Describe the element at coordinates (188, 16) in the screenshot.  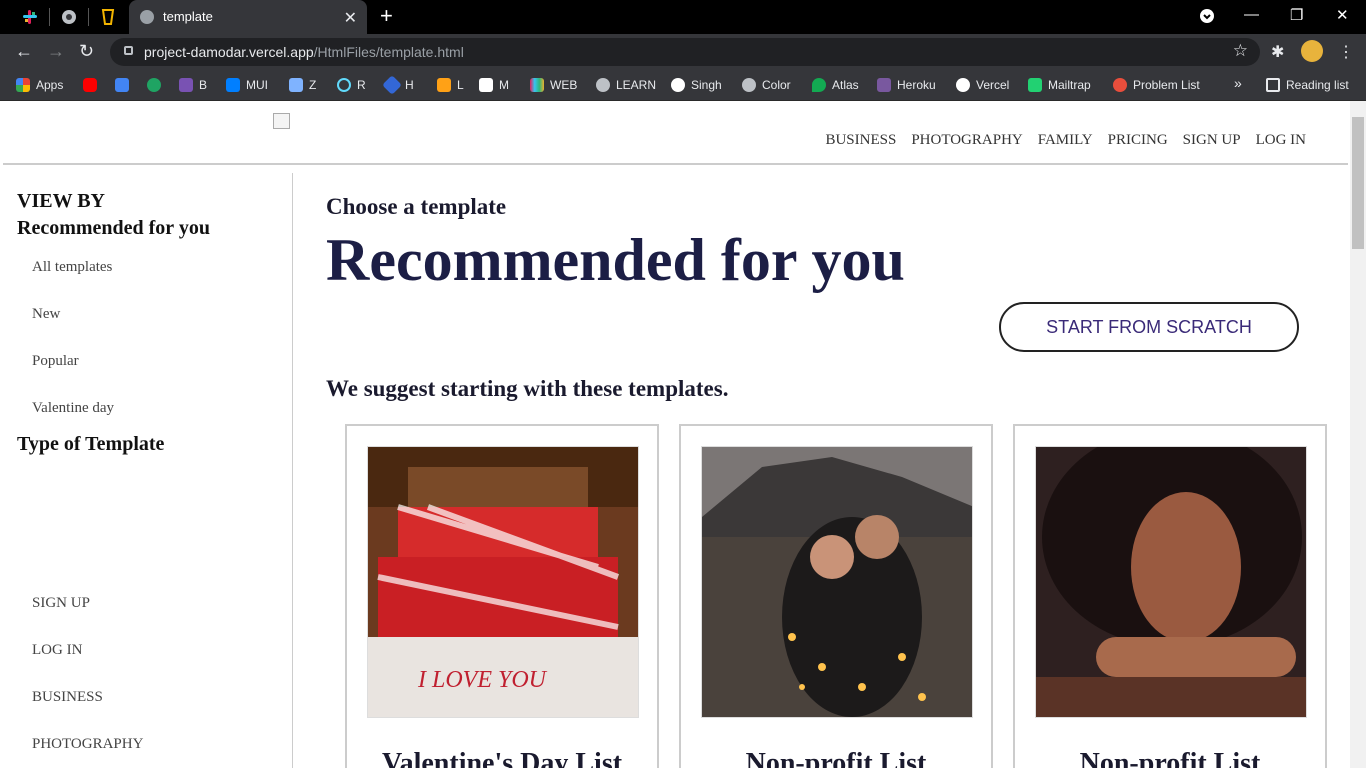
I see `tab-title: template` at that location.